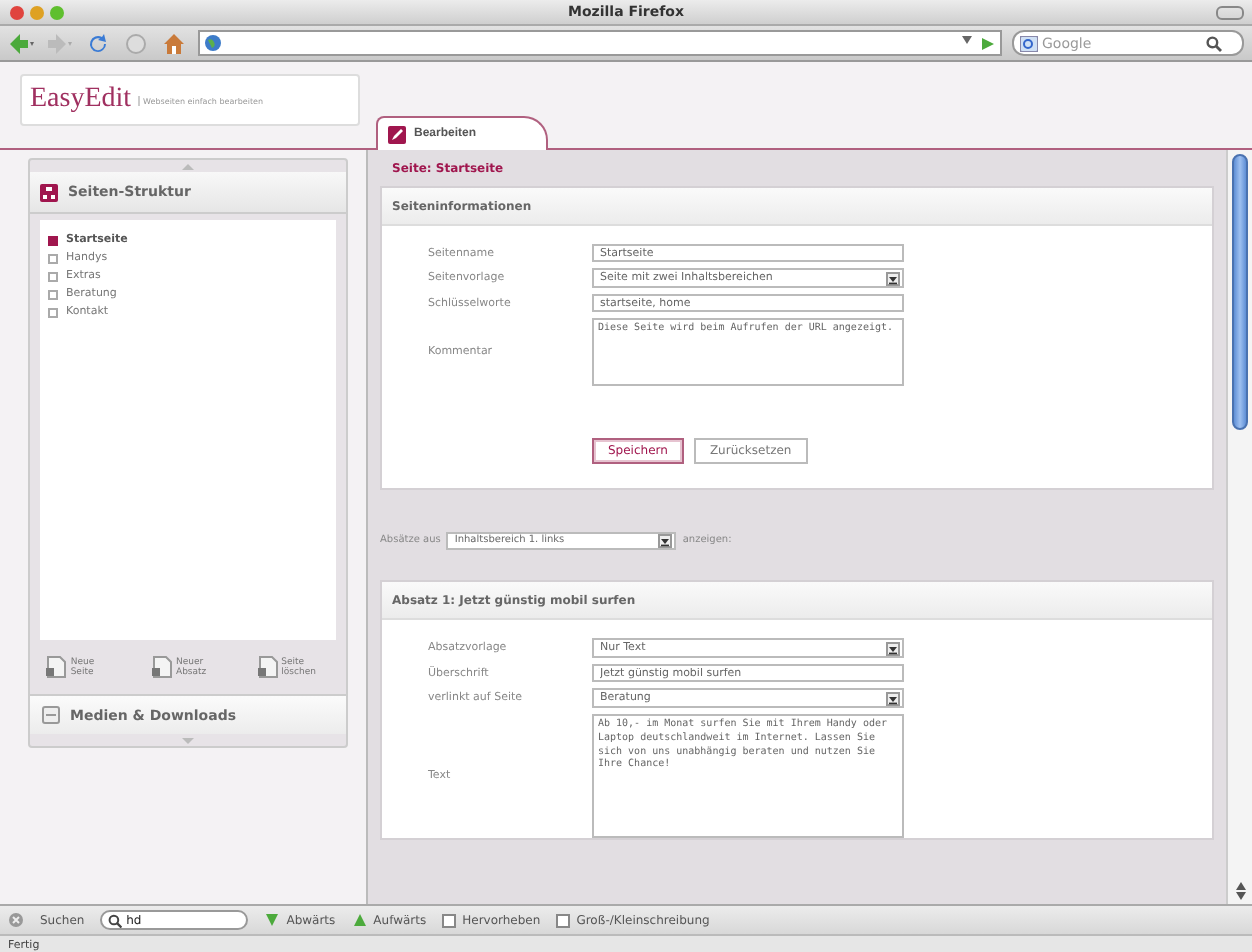 This screenshot has width=1252, height=952. I want to click on scroll-down-icon, so click(1240, 896).